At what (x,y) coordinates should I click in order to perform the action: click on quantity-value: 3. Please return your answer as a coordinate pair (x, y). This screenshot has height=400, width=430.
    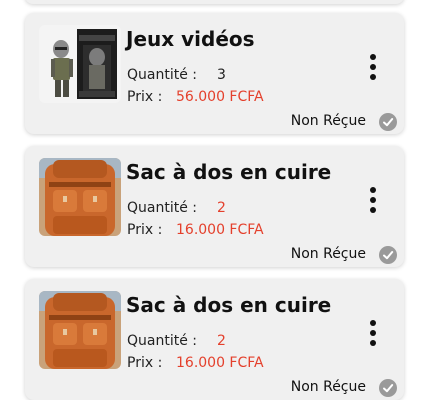
    Looking at the image, I should click on (221, 75).